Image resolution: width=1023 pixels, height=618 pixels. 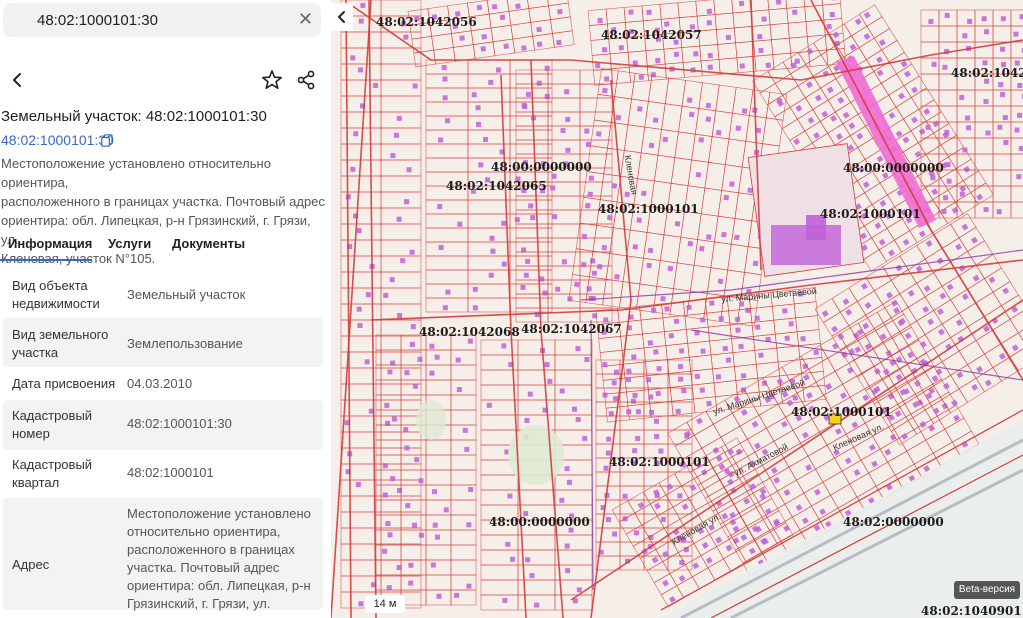 What do you see at coordinates (342, 17) in the screenshot?
I see `map-collapse-button` at bounding box center [342, 17].